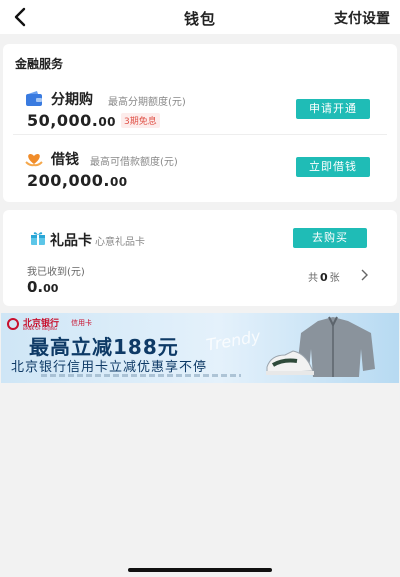 This screenshot has height=577, width=400. Describe the element at coordinates (35, 287) in the screenshot. I see `received-amount-main: 0.` at that location.